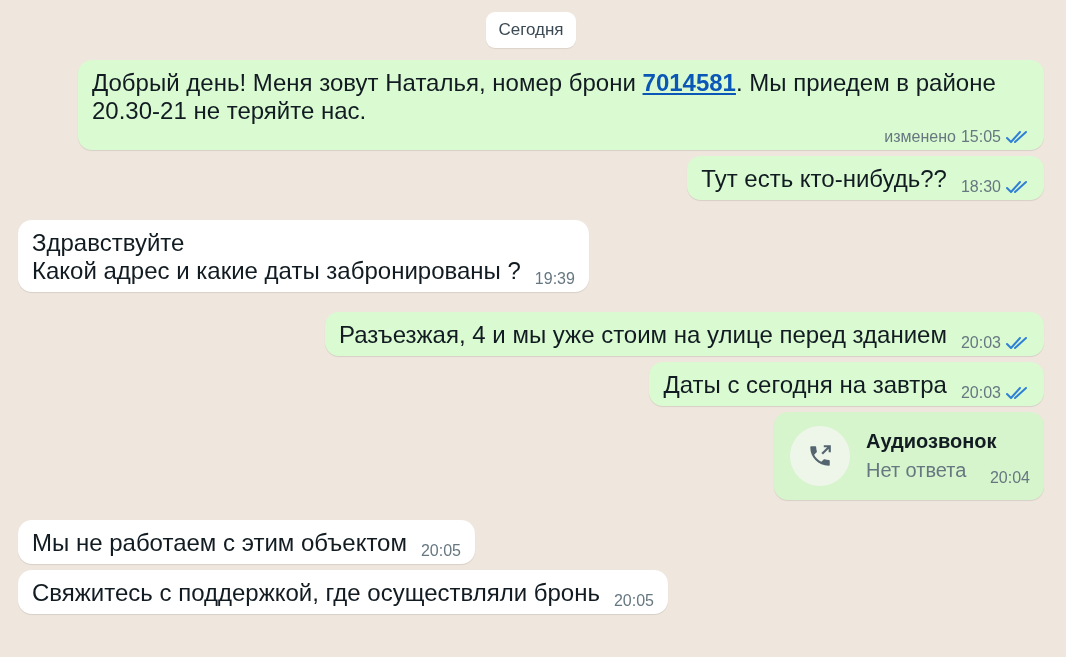  I want to click on message-text: Добрый день! Меня зовут Наталья, номер брони 7014581. Мы приедем в районе 20.30-21 не теряйте нас., so click(544, 97).